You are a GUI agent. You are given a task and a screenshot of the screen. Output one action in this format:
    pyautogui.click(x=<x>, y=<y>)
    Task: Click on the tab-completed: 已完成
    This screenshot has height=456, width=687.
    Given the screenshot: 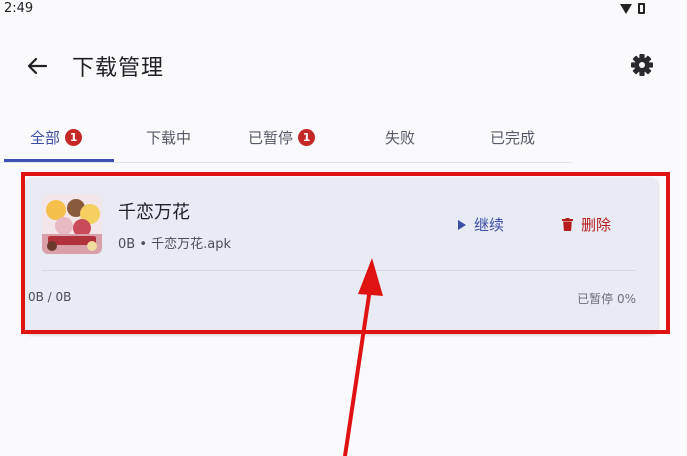 What is the action you would take?
    pyautogui.click(x=512, y=137)
    